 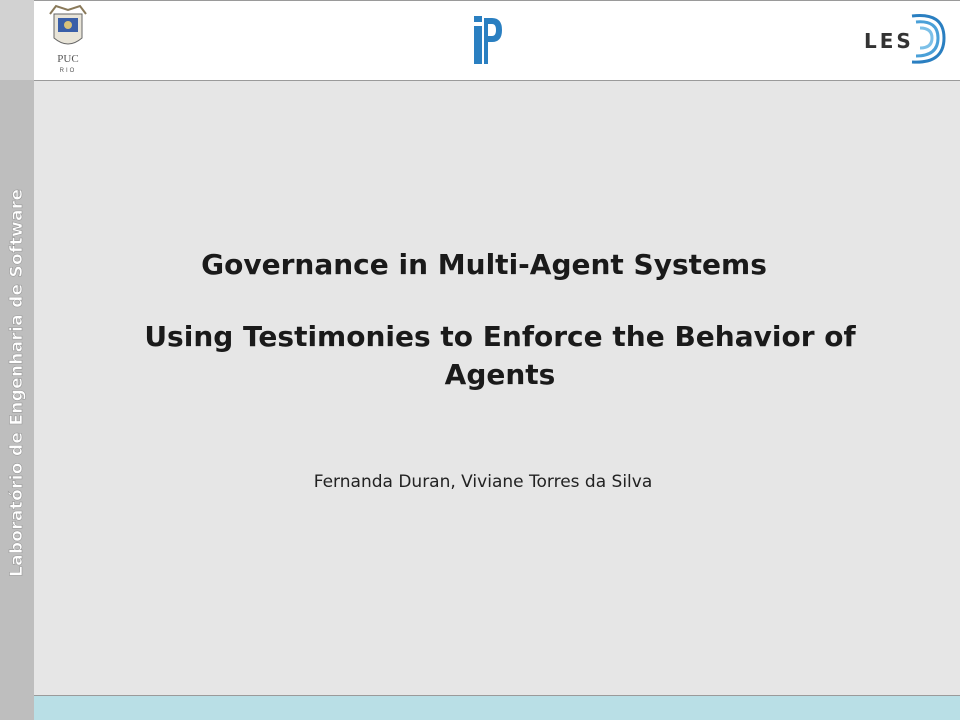 What do you see at coordinates (486, 40) in the screenshot?
I see `ipp-logo` at bounding box center [486, 40].